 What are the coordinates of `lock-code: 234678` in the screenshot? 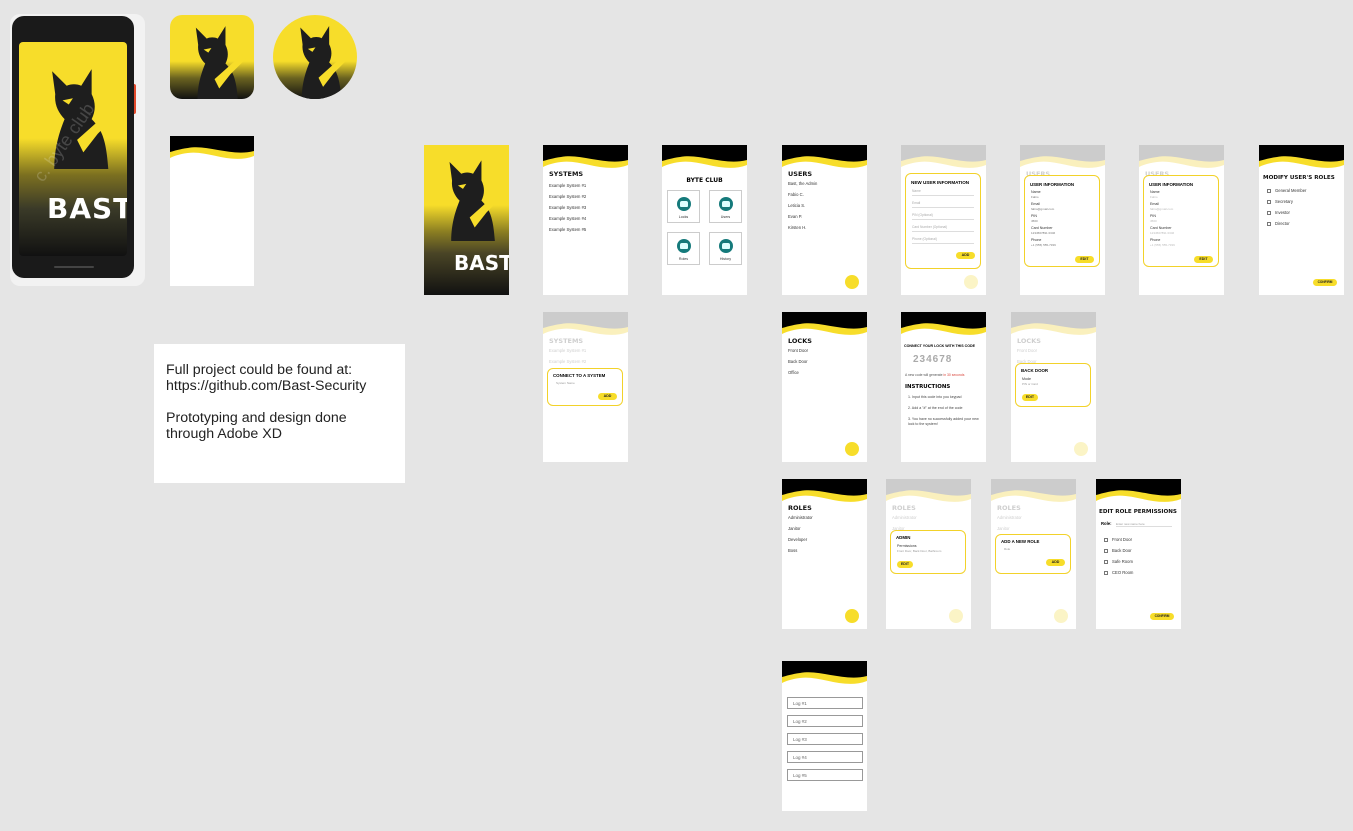 It's located at (933, 359).